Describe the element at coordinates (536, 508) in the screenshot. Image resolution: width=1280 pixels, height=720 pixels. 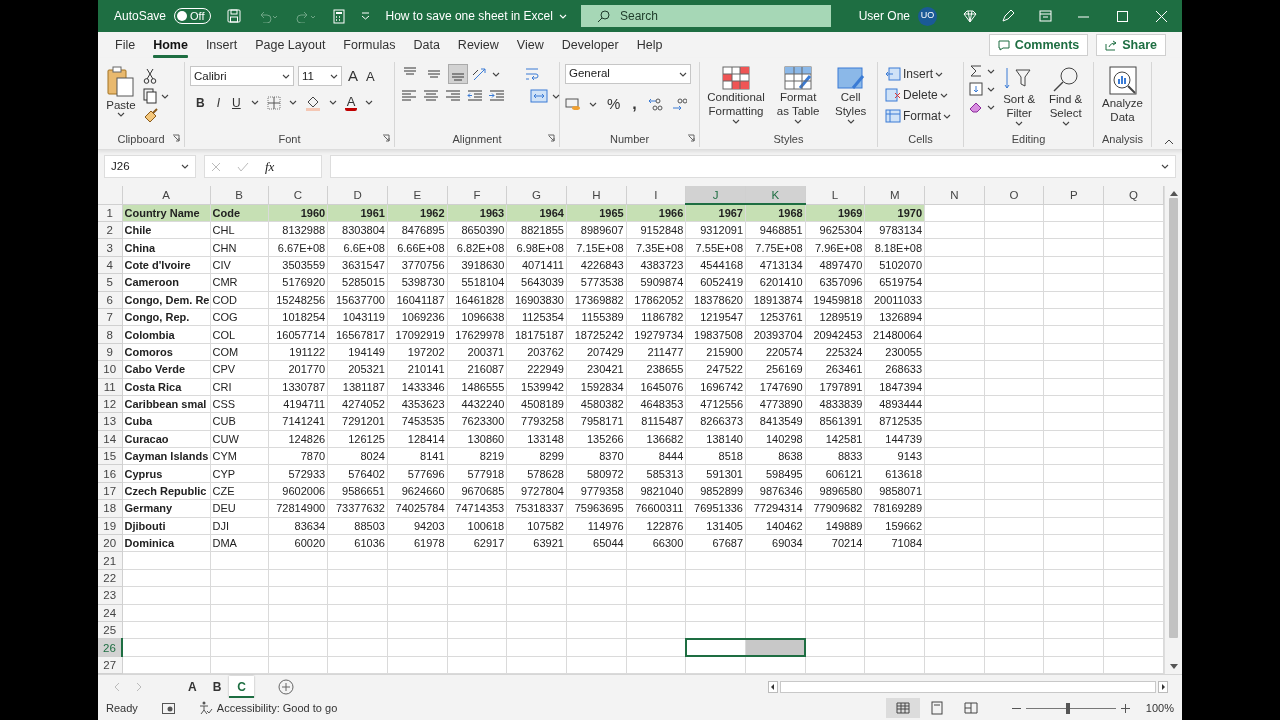
I see `table-cell: 75318337` at that location.